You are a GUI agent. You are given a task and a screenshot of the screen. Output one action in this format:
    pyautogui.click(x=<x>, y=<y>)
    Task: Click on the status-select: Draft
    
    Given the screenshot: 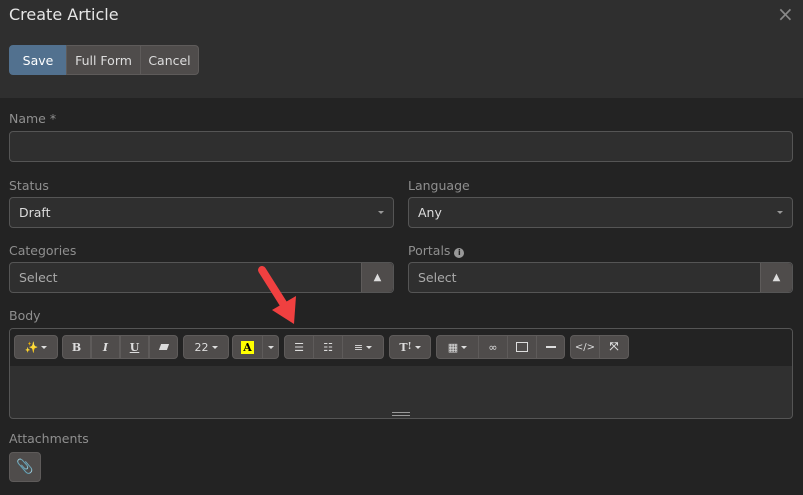 What is the action you would take?
    pyautogui.click(x=201, y=212)
    